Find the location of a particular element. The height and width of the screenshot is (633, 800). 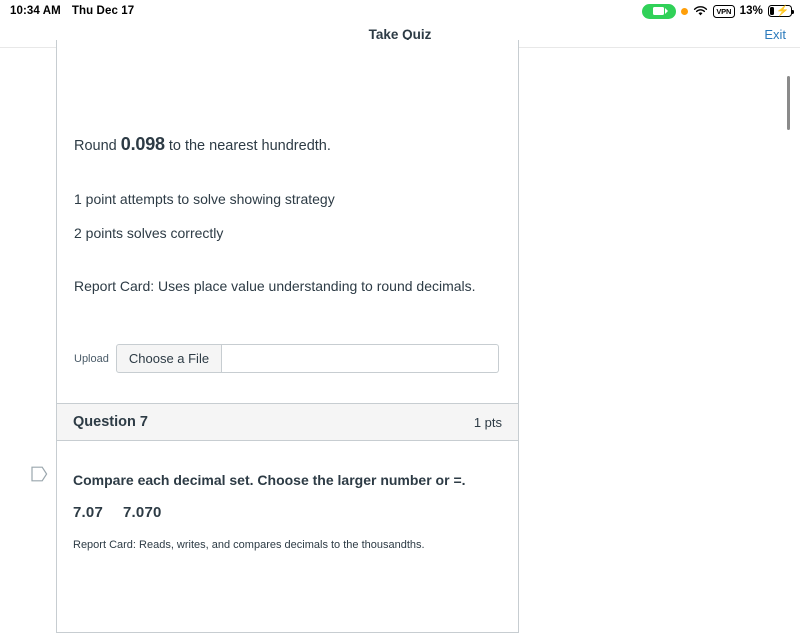

question-6-upload-row: Upload Choose a File is located at coordinates (287, 359).